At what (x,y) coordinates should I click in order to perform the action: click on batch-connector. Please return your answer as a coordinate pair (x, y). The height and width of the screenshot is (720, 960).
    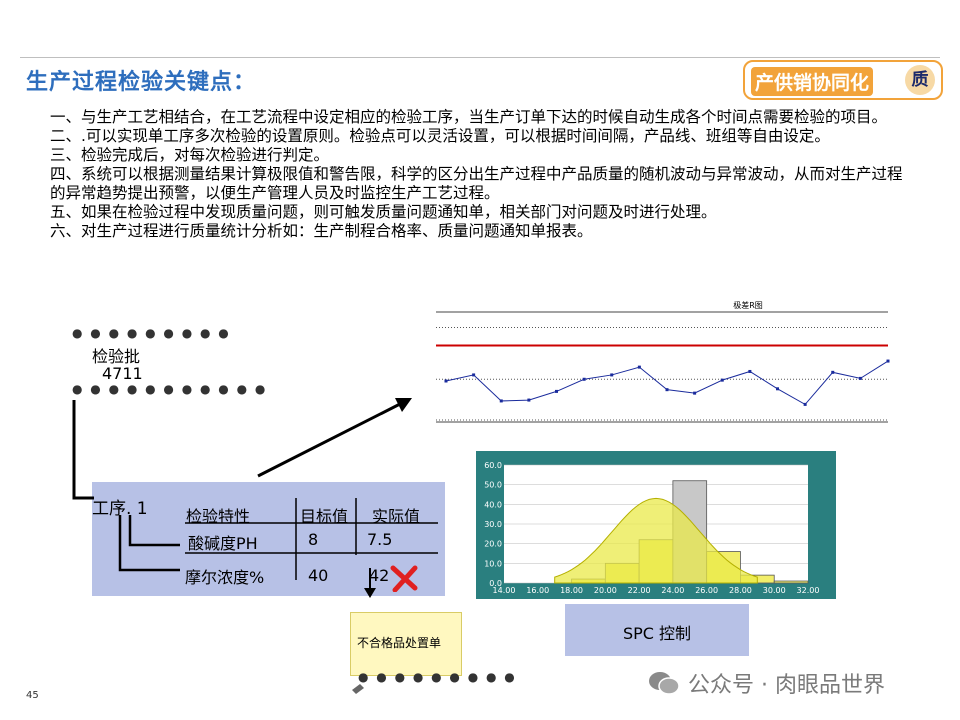
    Looking at the image, I should click on (83, 450).